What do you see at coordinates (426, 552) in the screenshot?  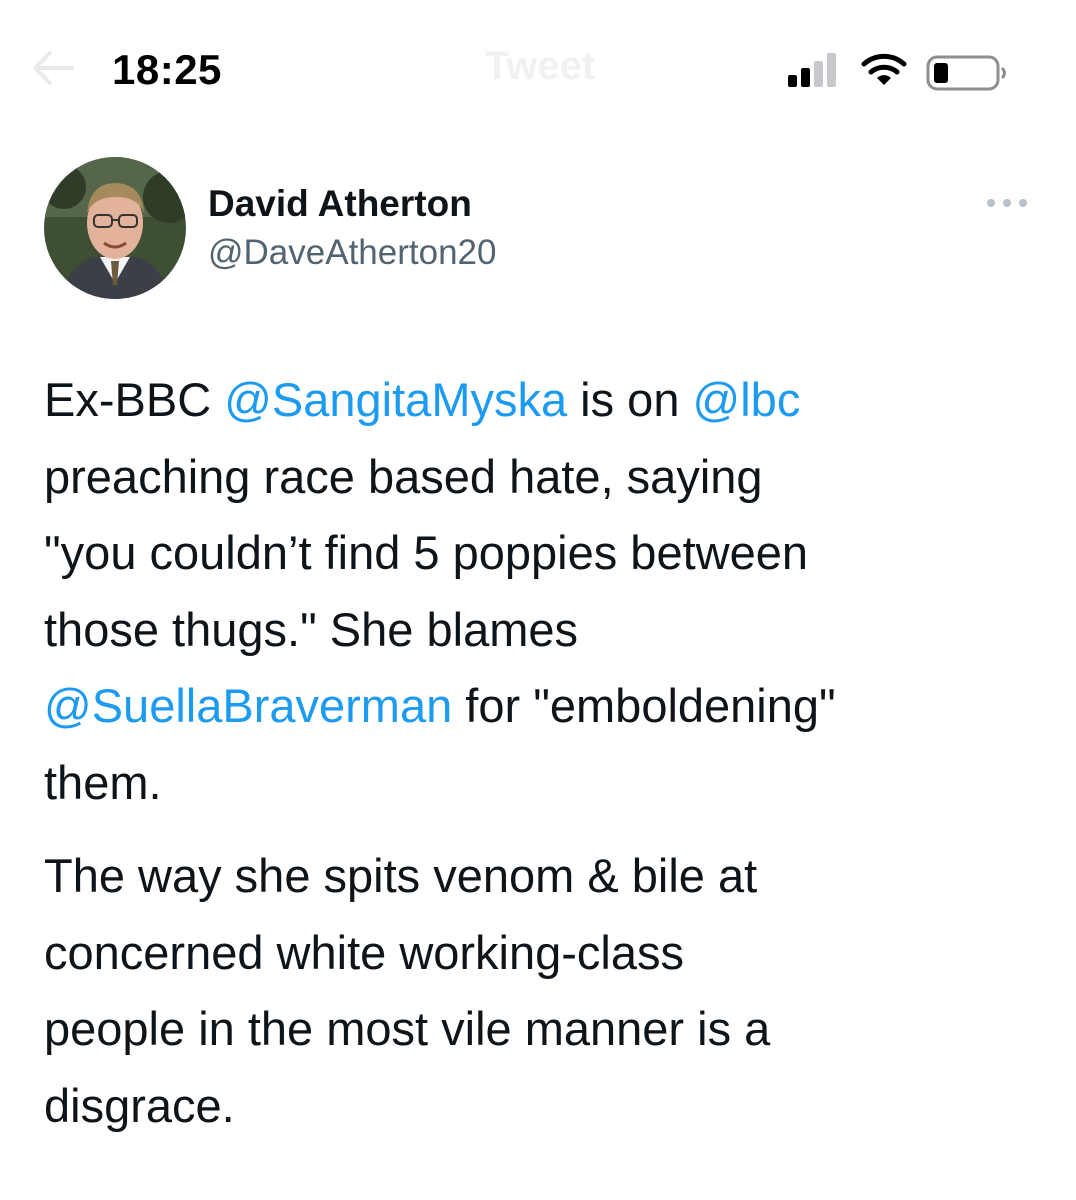 I see `tweet-text-line: "you couldn’t find 5 poppies between` at bounding box center [426, 552].